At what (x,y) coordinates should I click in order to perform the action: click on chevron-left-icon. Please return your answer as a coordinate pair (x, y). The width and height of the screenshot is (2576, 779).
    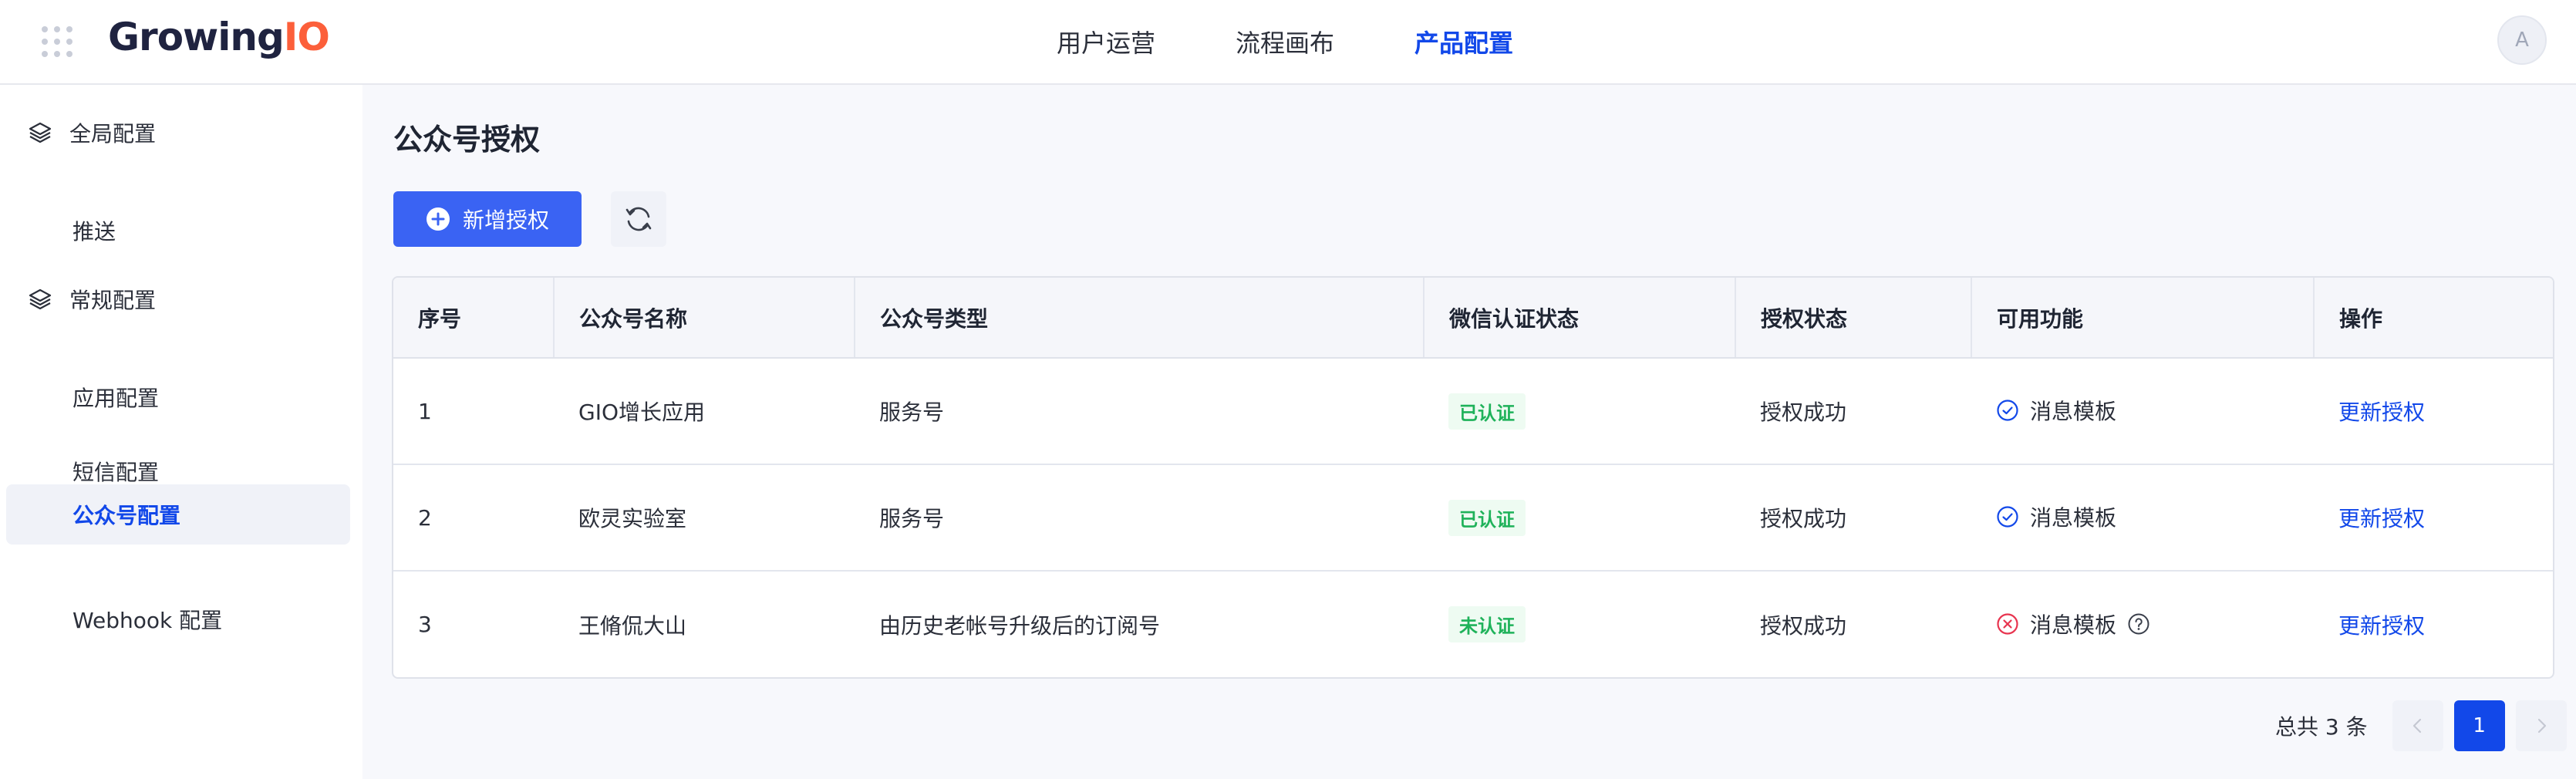
    Looking at the image, I should click on (2416, 725).